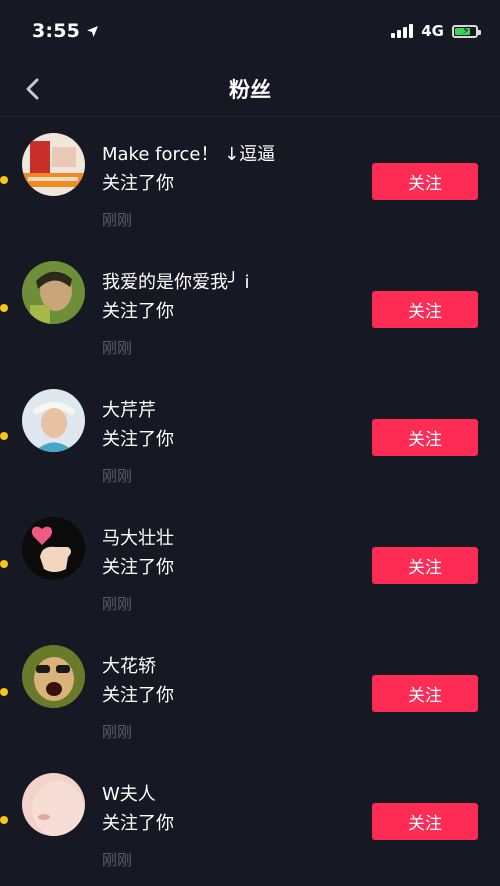 The height and width of the screenshot is (886, 500). I want to click on follower-name: 大花轿, so click(129, 665).